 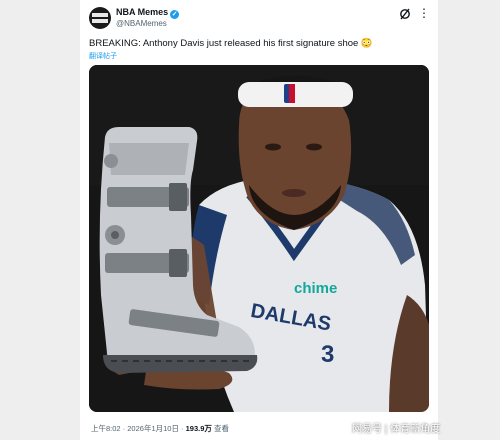 I want to click on avatar, so click(x=100, y=18).